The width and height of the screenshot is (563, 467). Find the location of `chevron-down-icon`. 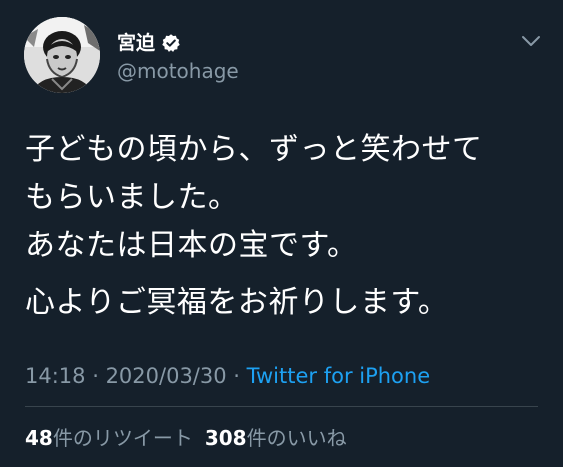

chevron-down-icon is located at coordinates (531, 41).